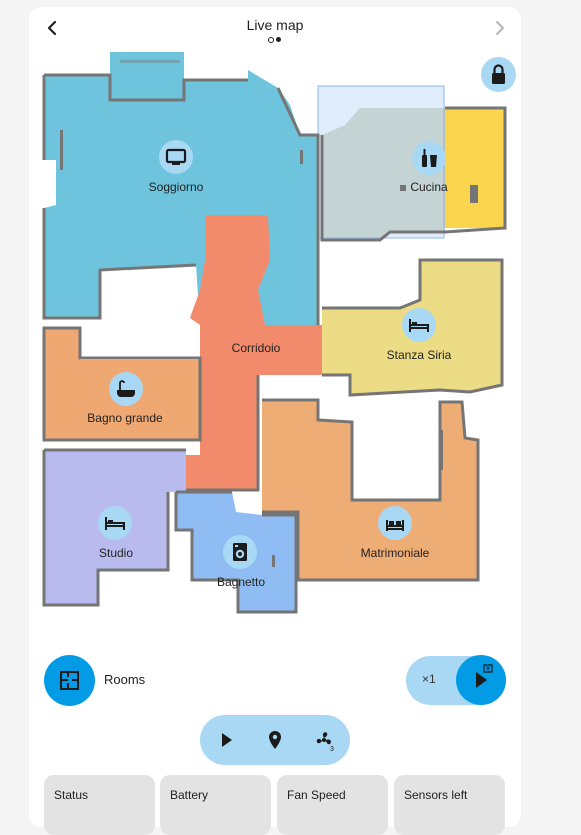 This screenshot has width=581, height=835. I want to click on location-pin-icon, so click(275, 740).